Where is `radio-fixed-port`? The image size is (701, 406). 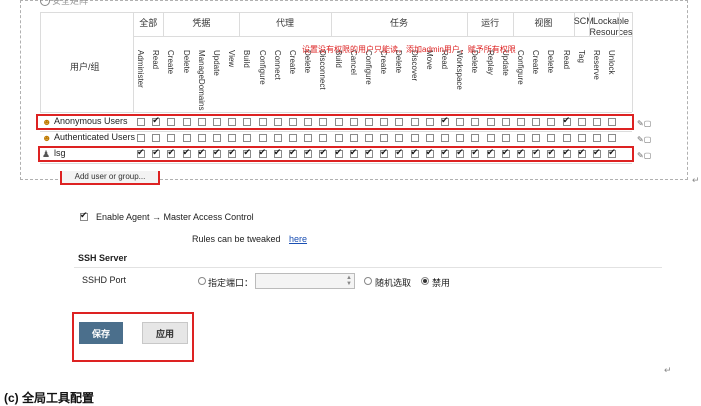 radio-fixed-port is located at coordinates (202, 281).